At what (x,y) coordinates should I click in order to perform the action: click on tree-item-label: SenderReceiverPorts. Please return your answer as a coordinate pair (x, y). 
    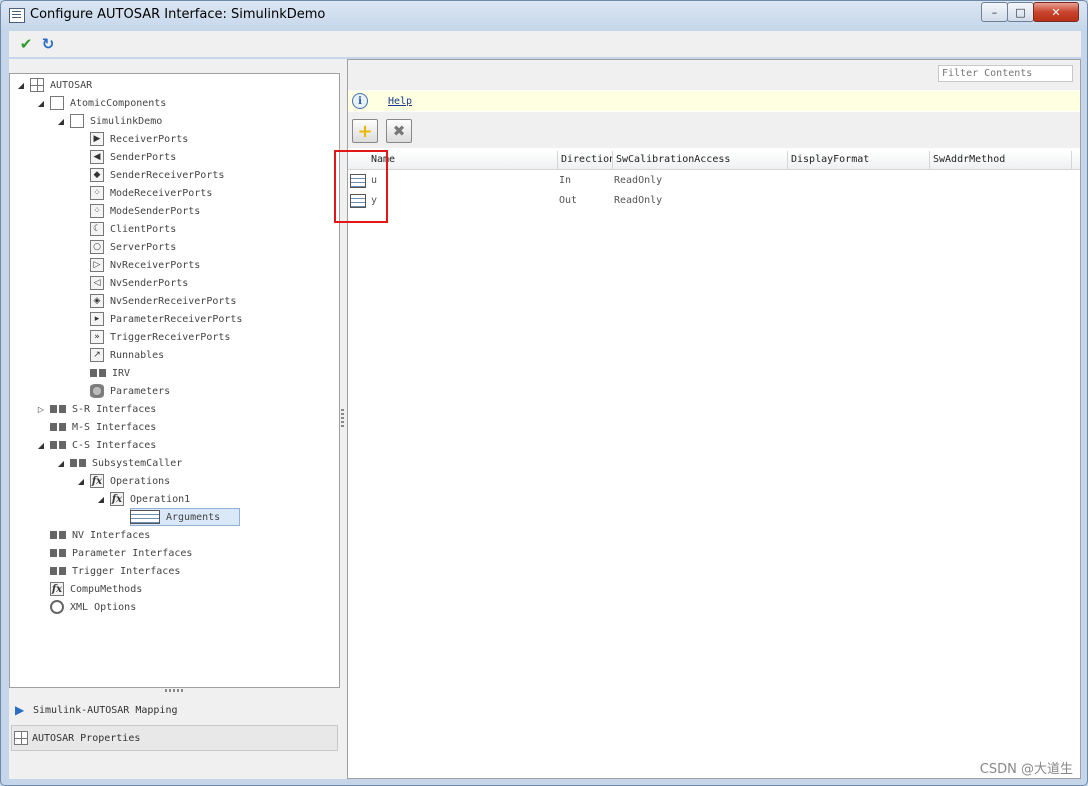
    Looking at the image, I should click on (167, 175).